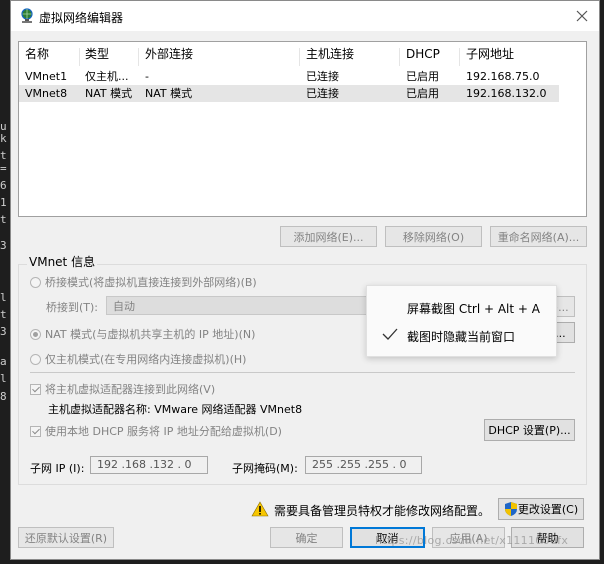 This screenshot has height=564, width=604. Describe the element at coordinates (175, 409) in the screenshot. I see `adapter-name-text: 主机虚拟适配器名称: VMware 网络适配器 VMnet8` at that location.